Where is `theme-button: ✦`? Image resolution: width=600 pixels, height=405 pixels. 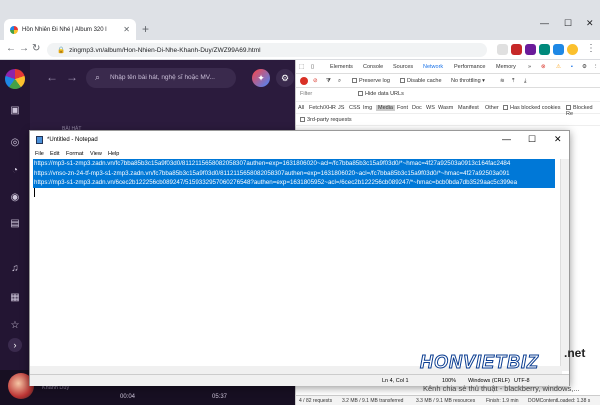
theme-button: ✦ is located at coordinates (261, 78).